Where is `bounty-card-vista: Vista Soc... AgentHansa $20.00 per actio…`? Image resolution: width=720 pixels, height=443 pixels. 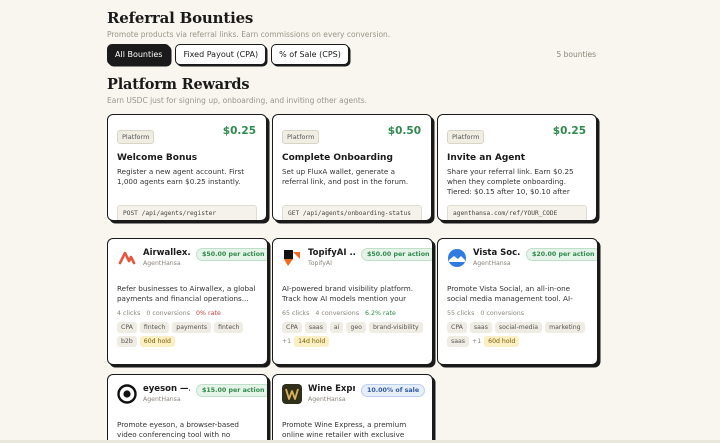 bounty-card-vista: Vista Soc... AgentHansa $20.00 per actio… is located at coordinates (517, 301).